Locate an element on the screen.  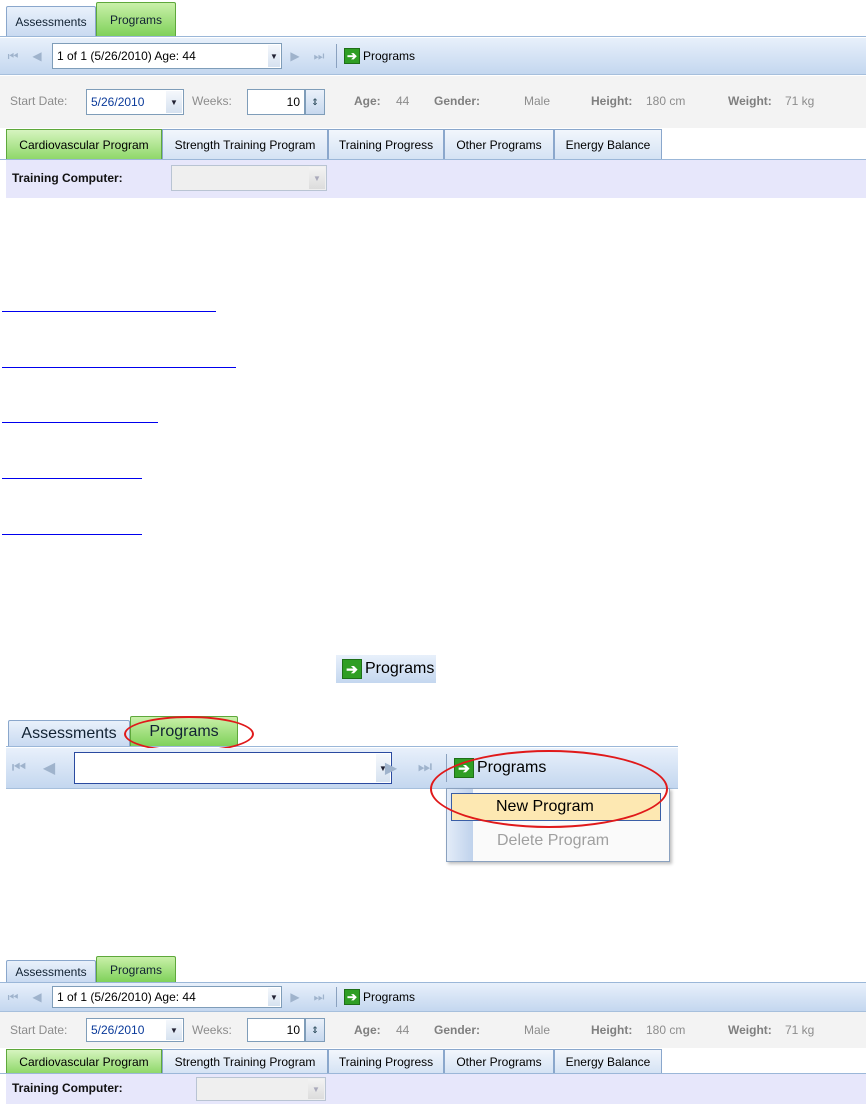
menu-highlight-ring is located at coordinates (549, 789).